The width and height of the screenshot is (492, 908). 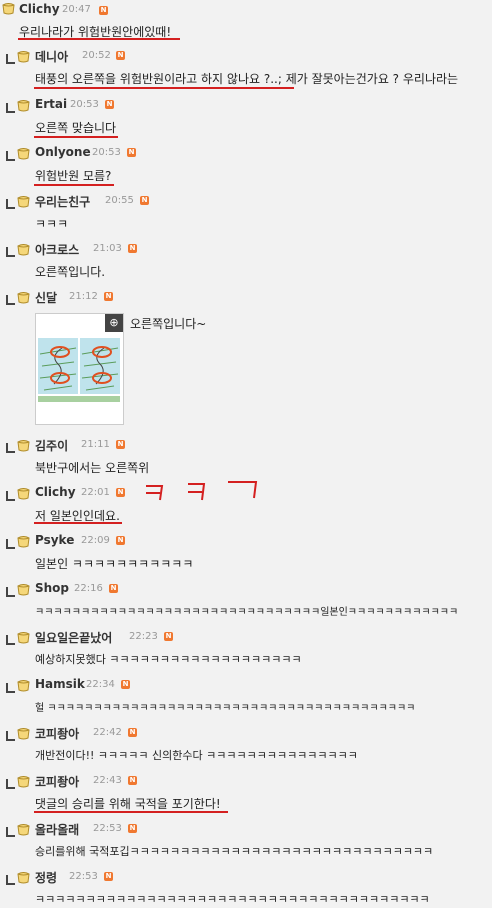 I want to click on attached-image-thumbnail: ⊕, so click(x=79, y=369).